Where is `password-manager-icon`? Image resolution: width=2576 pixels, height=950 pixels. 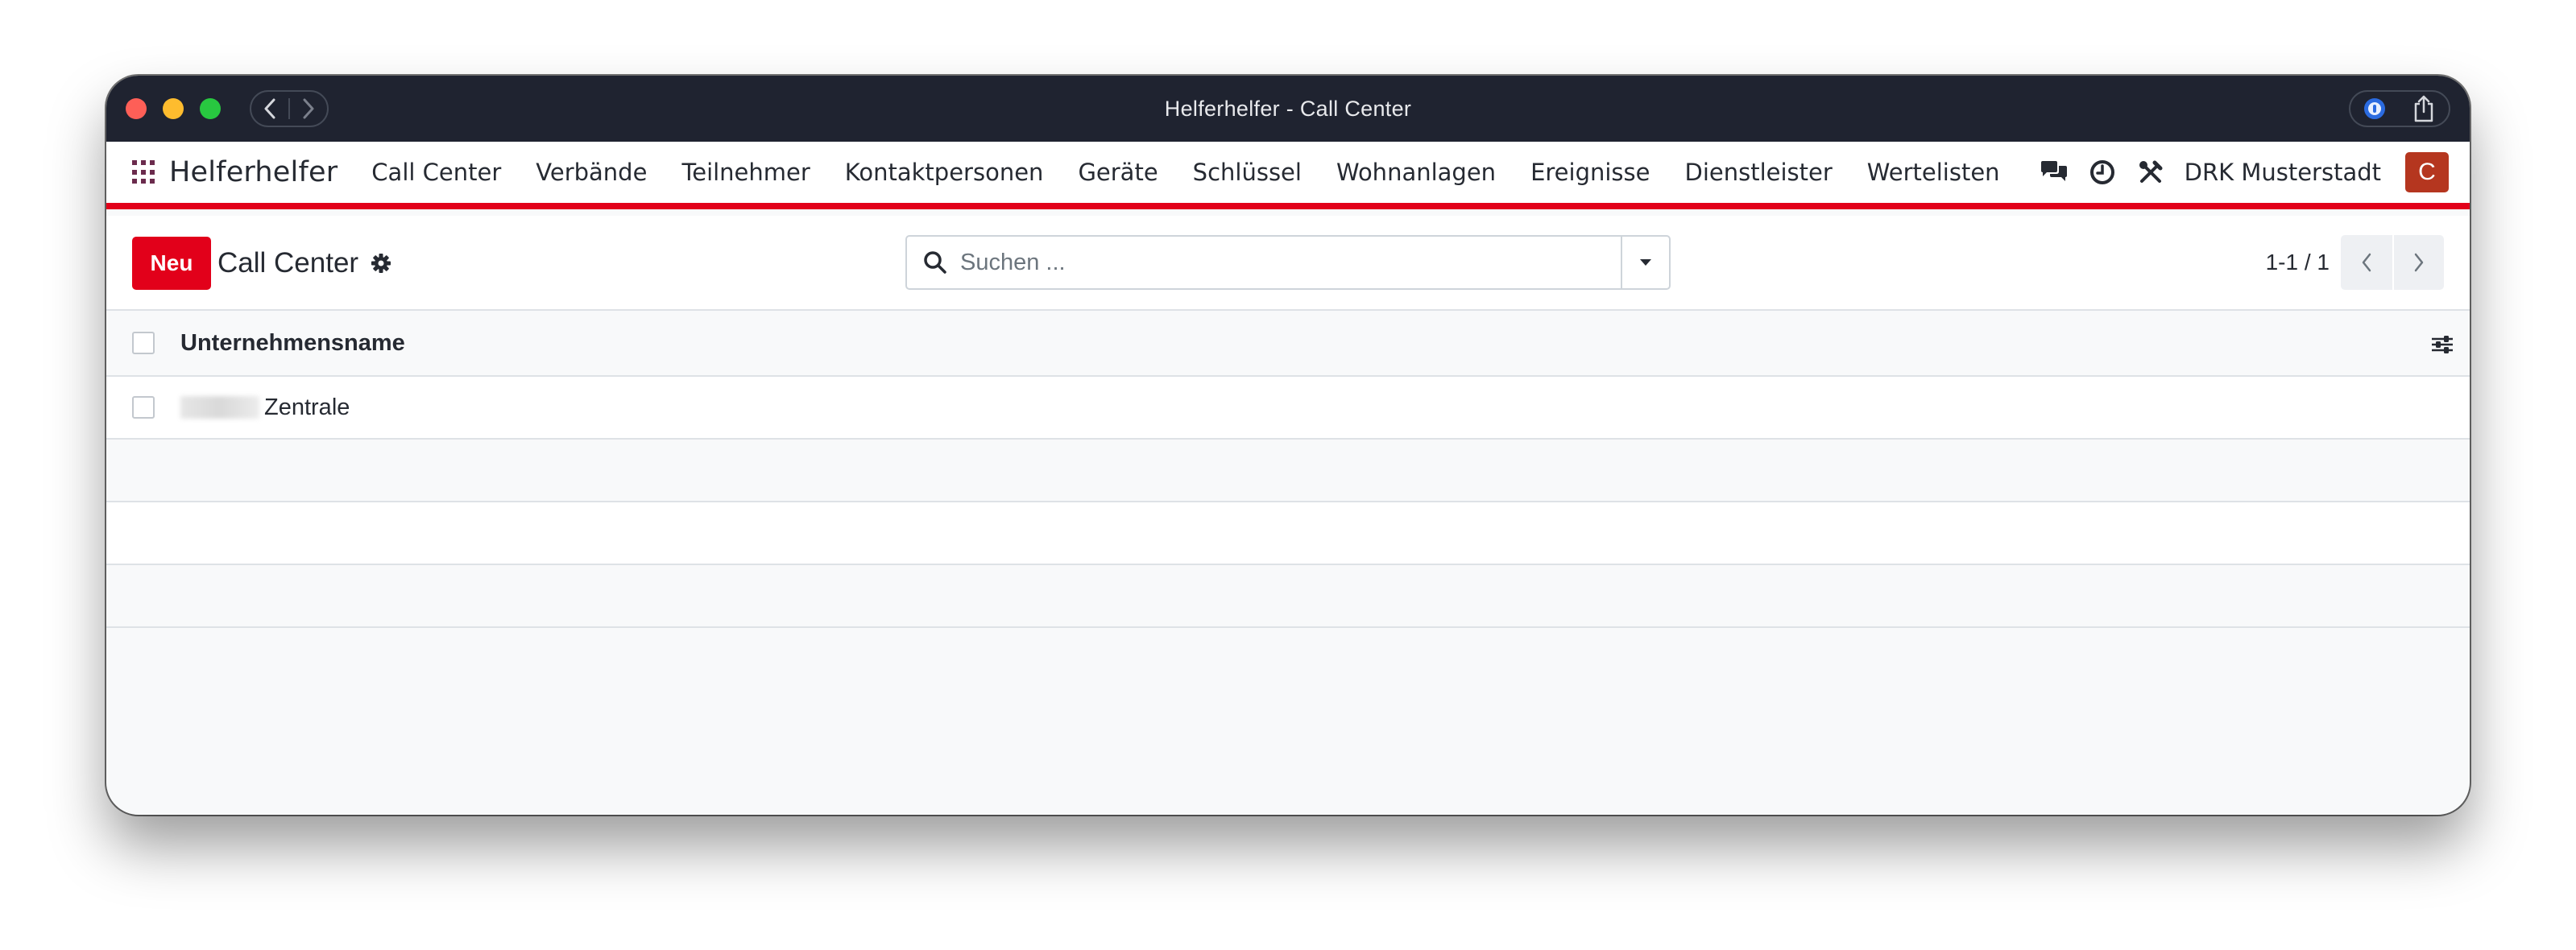
password-manager-icon is located at coordinates (2374, 109).